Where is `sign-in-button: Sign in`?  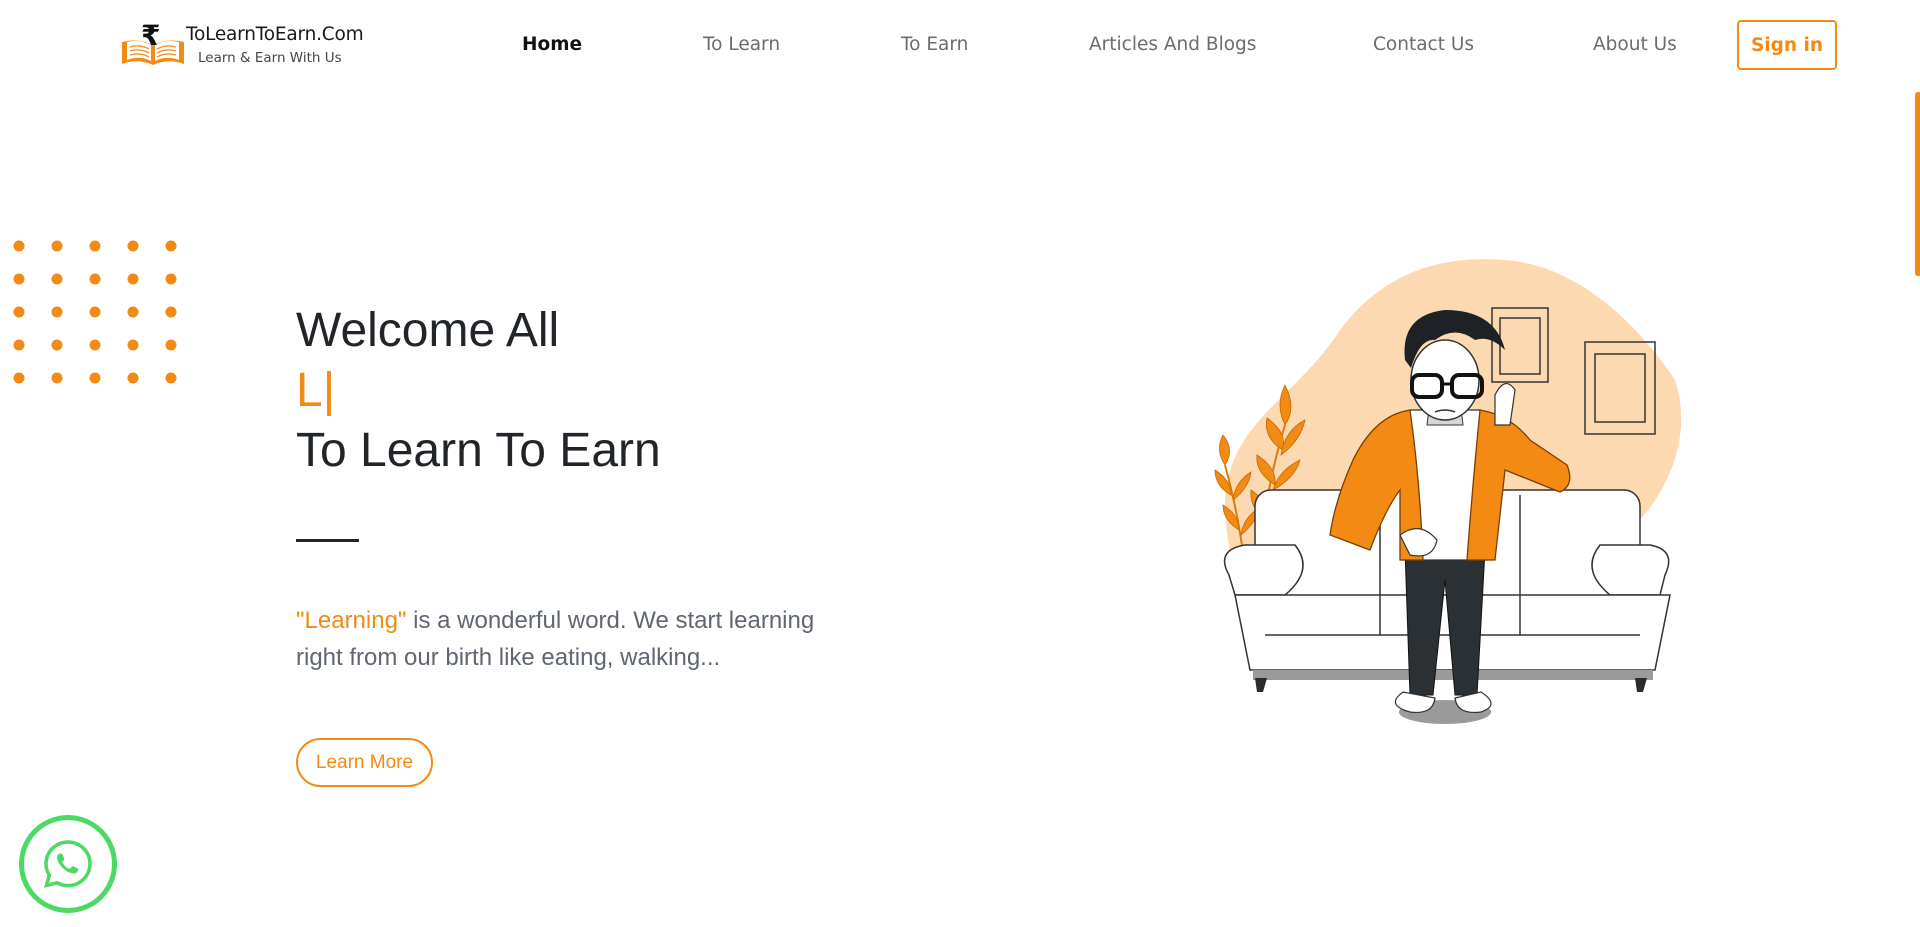 sign-in-button: Sign in is located at coordinates (1787, 45).